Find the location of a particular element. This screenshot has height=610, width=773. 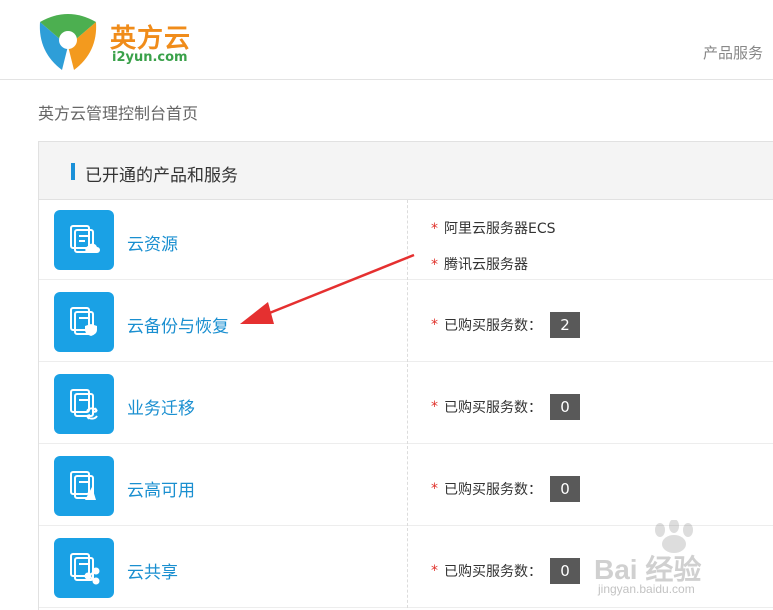

service-name-link: 云高可用 is located at coordinates (161, 488).